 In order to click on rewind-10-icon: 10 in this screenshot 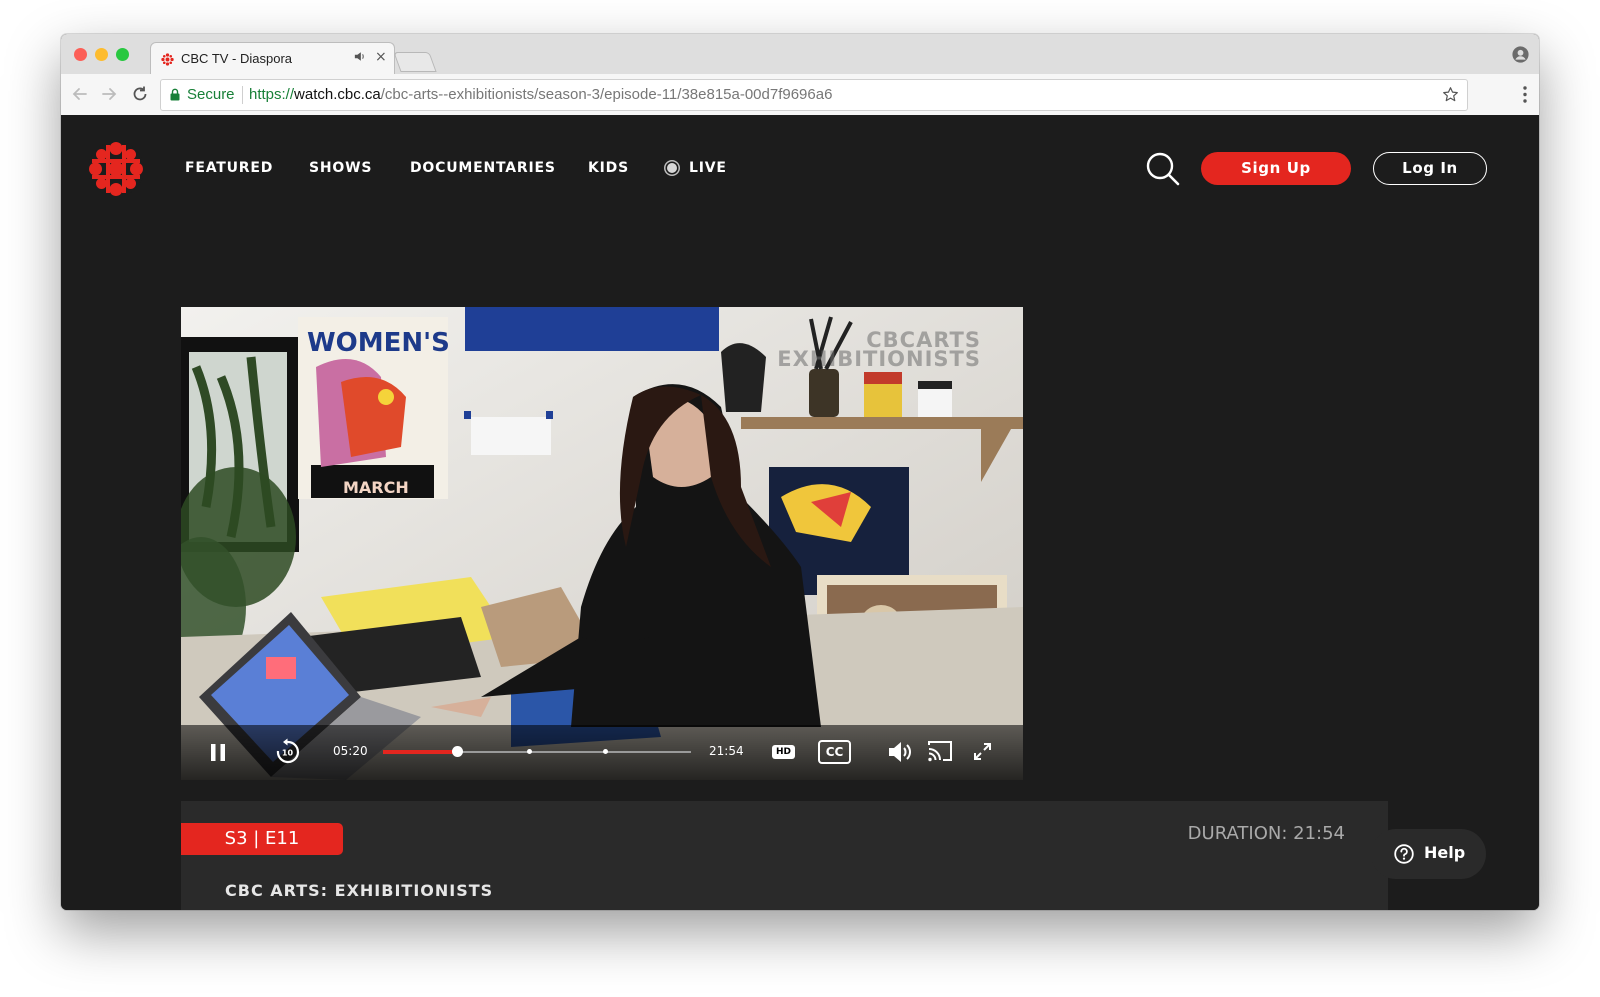, I will do `click(287, 751)`.